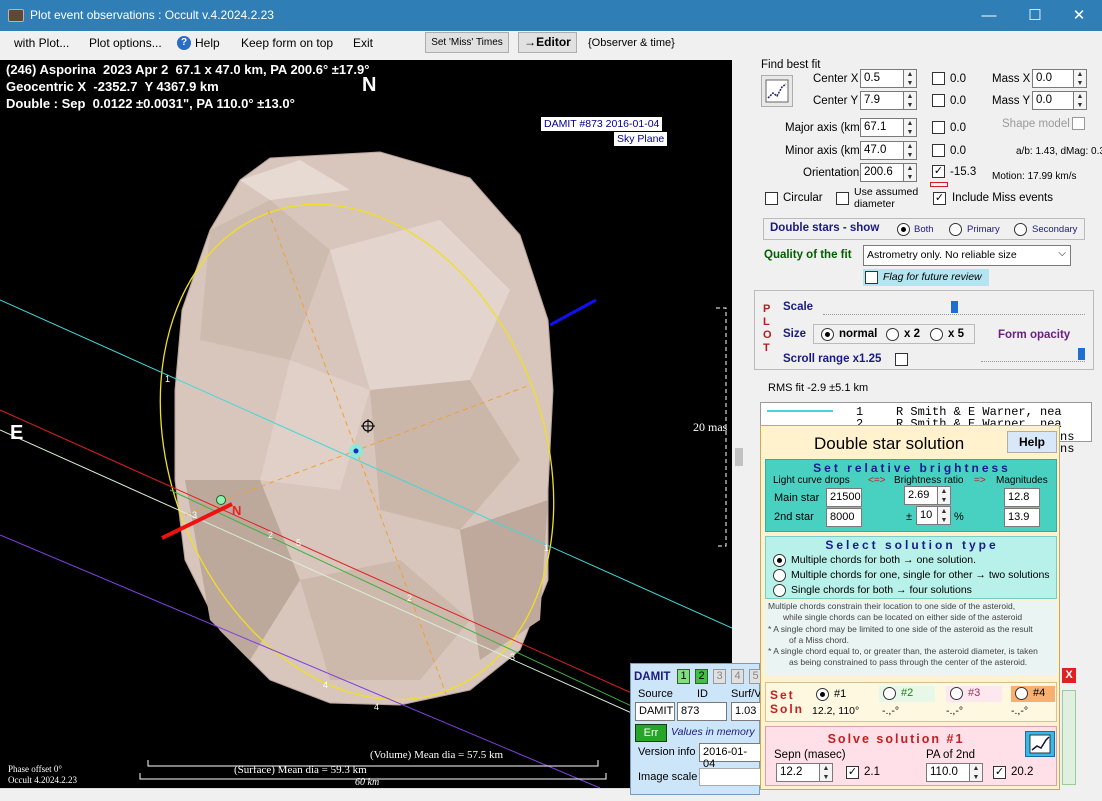  Describe the element at coordinates (882, 172) in the screenshot. I see `orientation-input: 200.6` at that location.